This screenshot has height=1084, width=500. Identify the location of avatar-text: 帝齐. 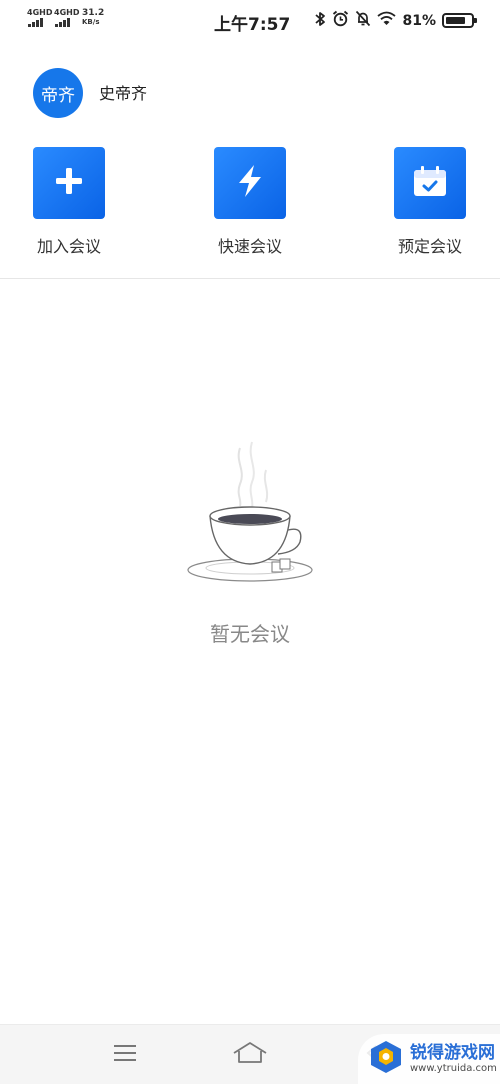
(58, 95).